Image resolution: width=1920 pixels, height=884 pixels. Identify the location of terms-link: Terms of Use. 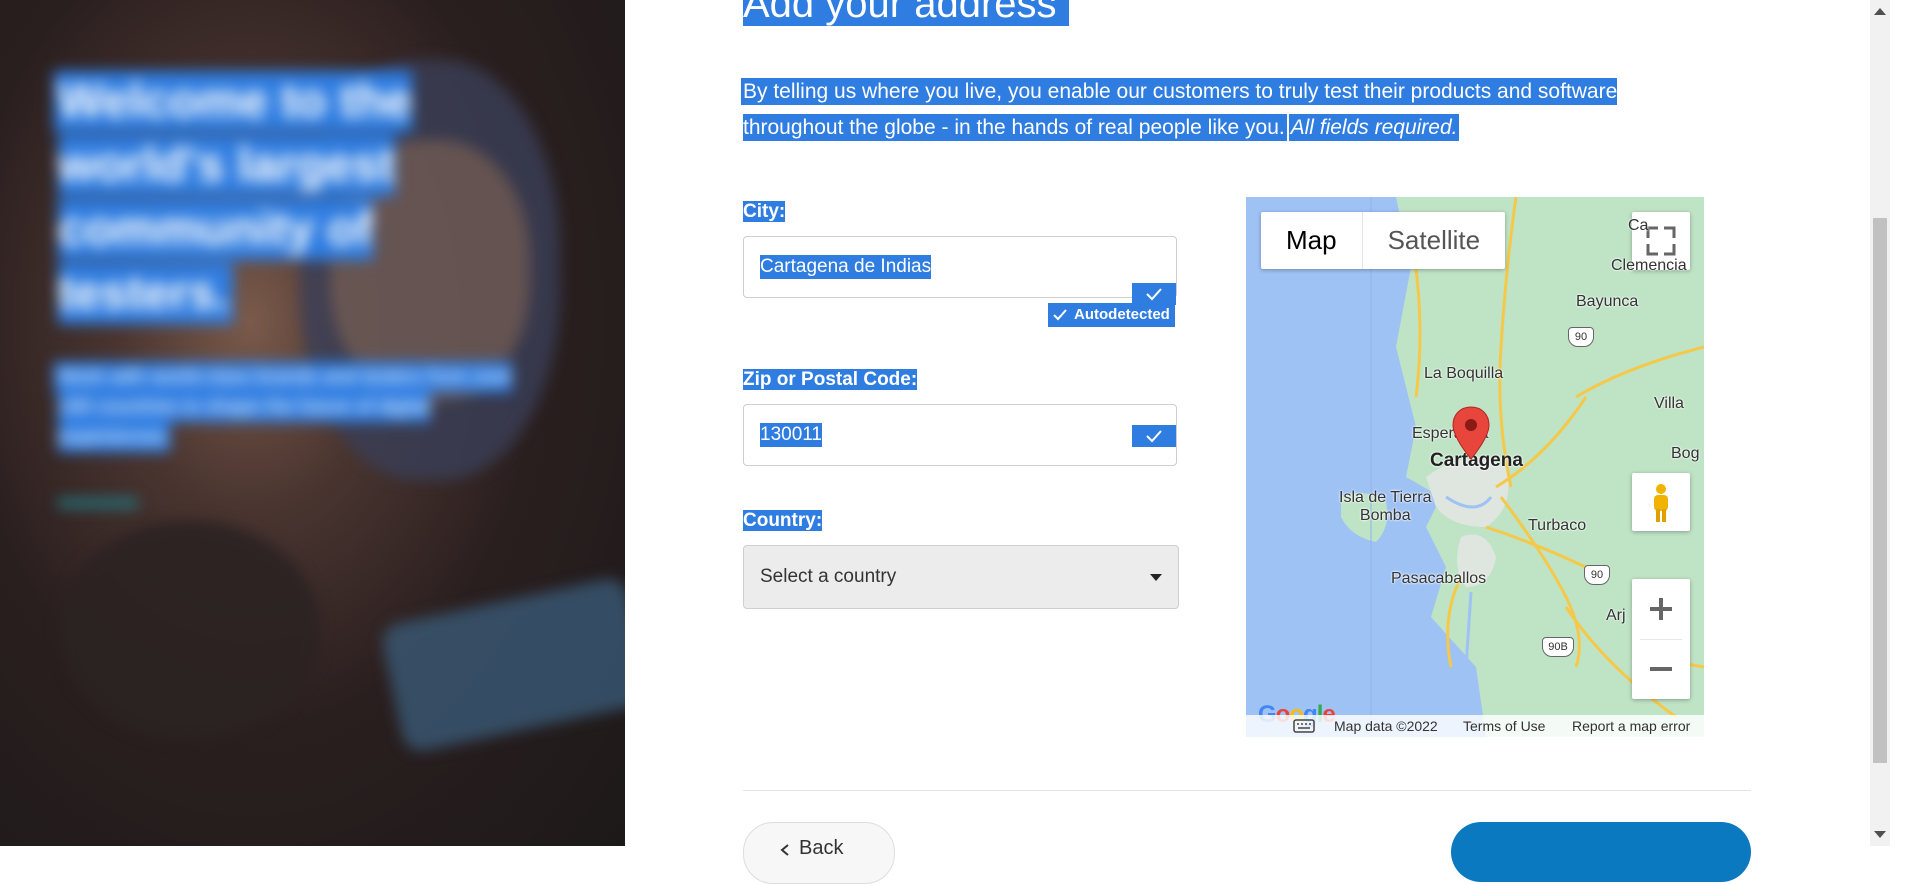
(1504, 726).